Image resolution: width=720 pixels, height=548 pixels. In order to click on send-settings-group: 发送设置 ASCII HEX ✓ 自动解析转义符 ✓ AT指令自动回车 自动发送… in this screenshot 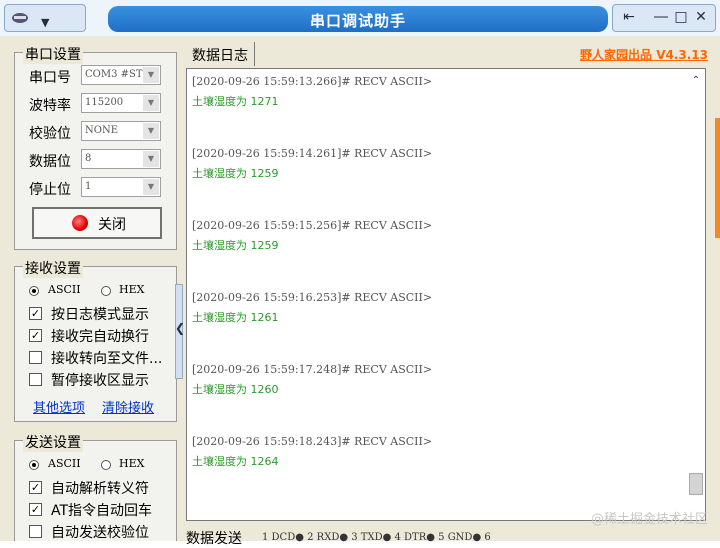, I will do `click(95, 486)`.